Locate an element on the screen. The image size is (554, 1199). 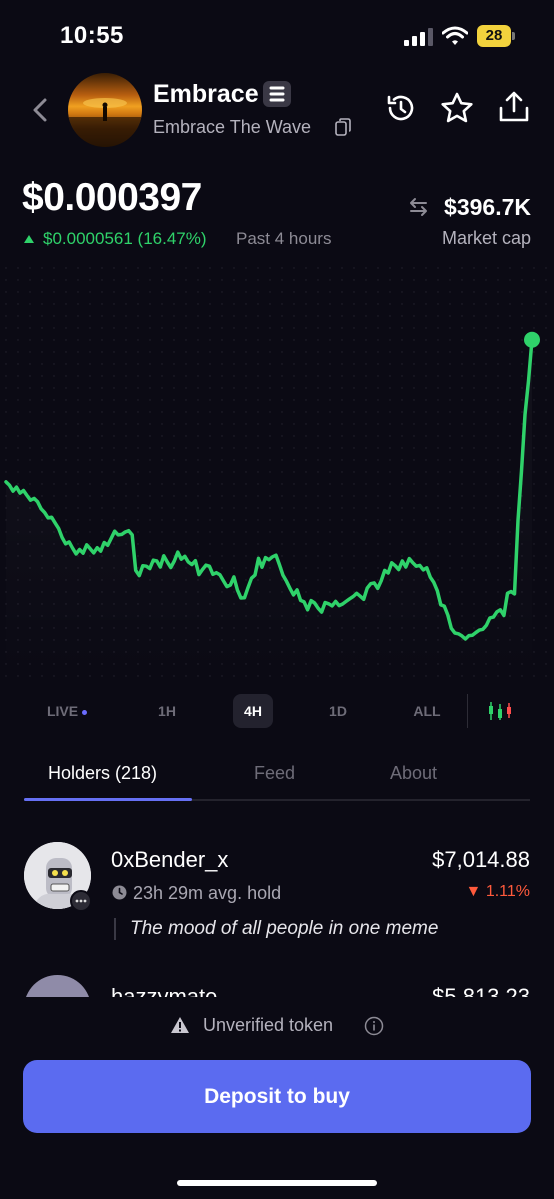
menu-lines-icon is located at coordinates (277, 94).